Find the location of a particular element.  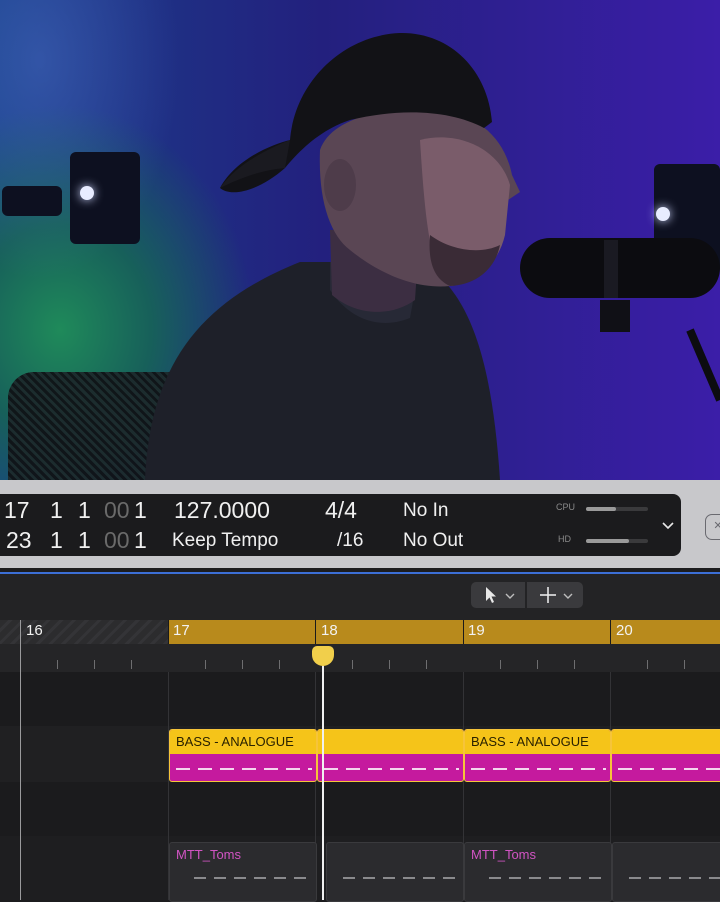

pointer-tool-button is located at coordinates (498, 595).